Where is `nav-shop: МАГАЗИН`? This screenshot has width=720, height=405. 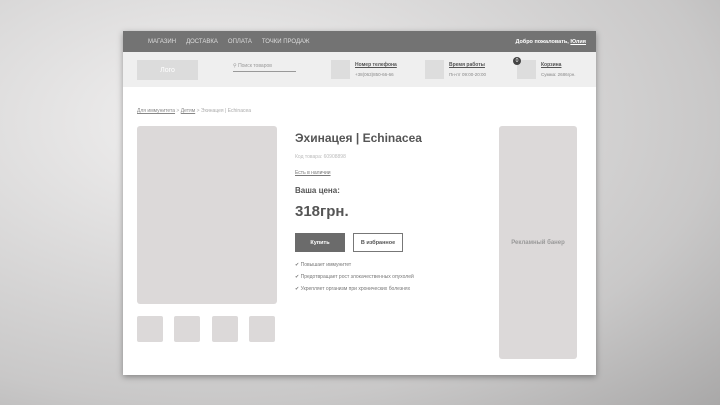
nav-shop: МАГАЗИН is located at coordinates (162, 42).